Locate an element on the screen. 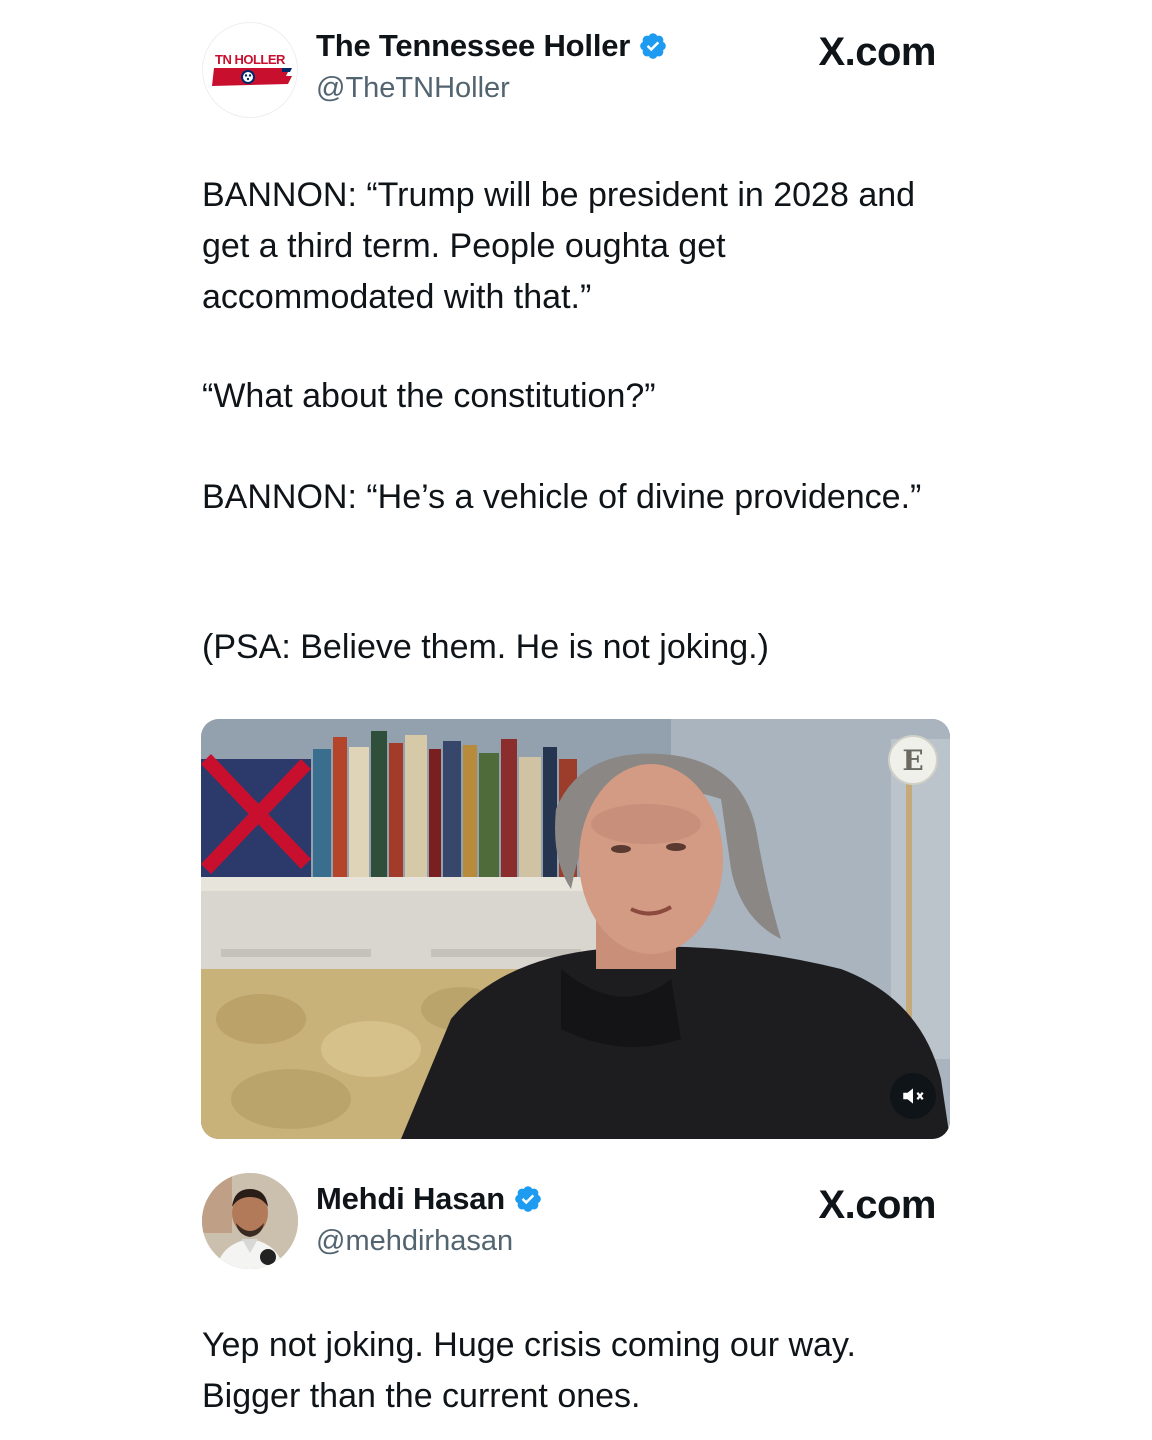 The width and height of the screenshot is (1152, 1440). tweet-paragraph: “What about the constitution?” is located at coordinates (429, 396).